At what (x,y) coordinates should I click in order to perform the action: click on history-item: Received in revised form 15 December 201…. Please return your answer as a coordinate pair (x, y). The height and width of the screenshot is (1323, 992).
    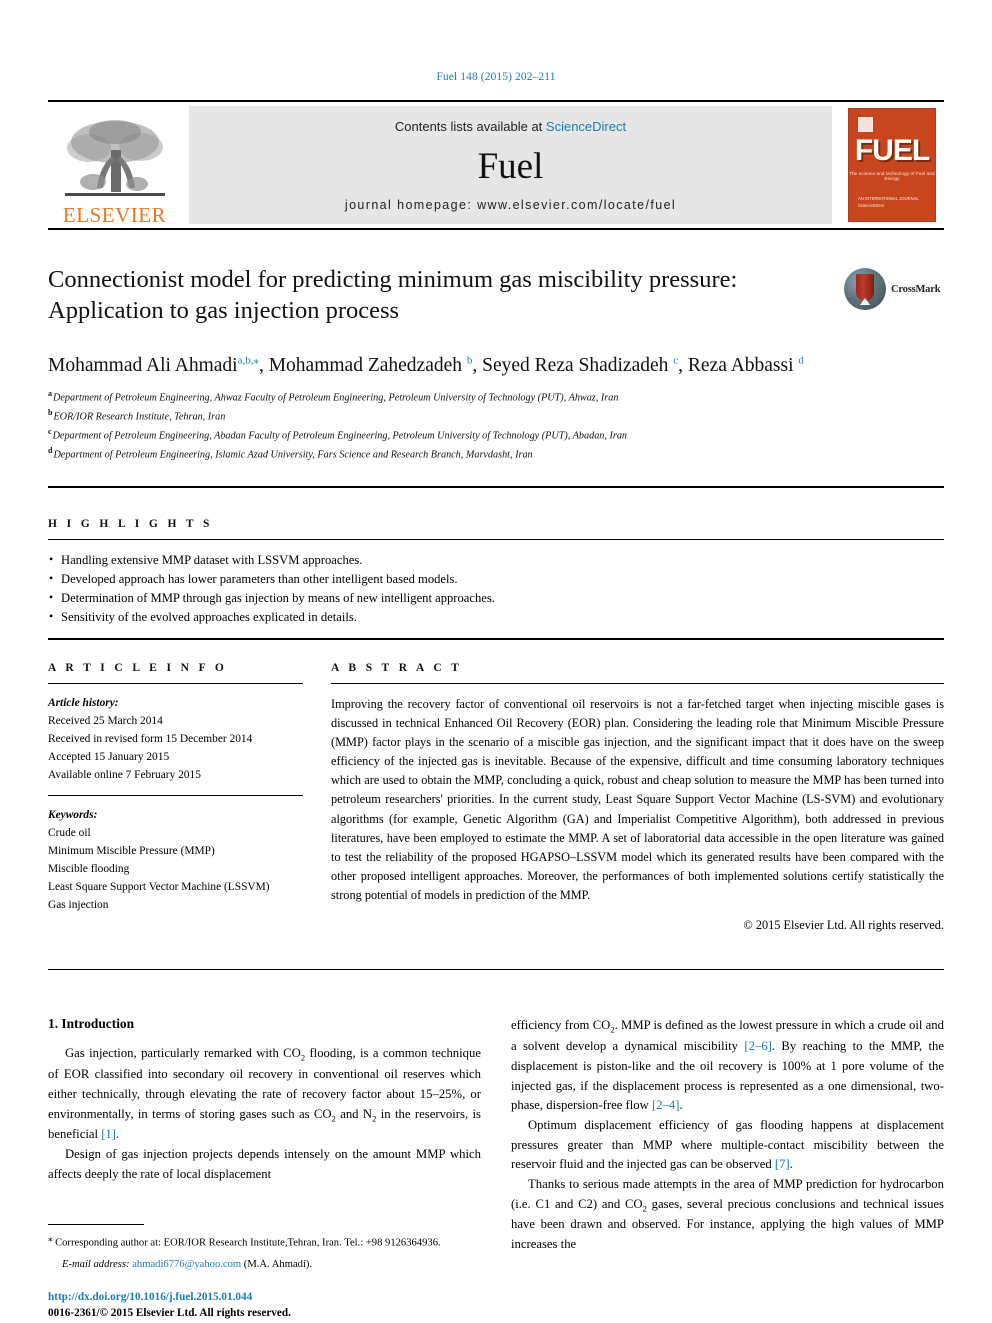
    Looking at the image, I should click on (150, 738).